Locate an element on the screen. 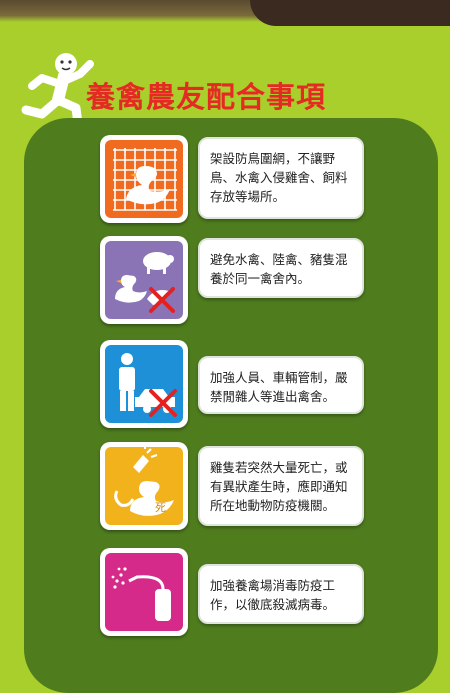  dead-duck-alert-icon: 死 is located at coordinates (144, 481).